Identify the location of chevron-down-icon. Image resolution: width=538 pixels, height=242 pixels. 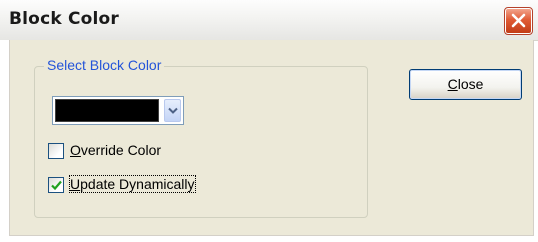
(173, 110).